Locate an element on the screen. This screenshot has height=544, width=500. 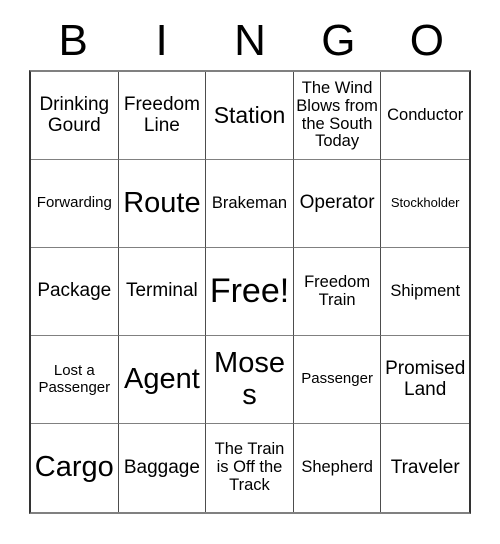
bingo-cell-i5: Baggage is located at coordinates (162, 468).